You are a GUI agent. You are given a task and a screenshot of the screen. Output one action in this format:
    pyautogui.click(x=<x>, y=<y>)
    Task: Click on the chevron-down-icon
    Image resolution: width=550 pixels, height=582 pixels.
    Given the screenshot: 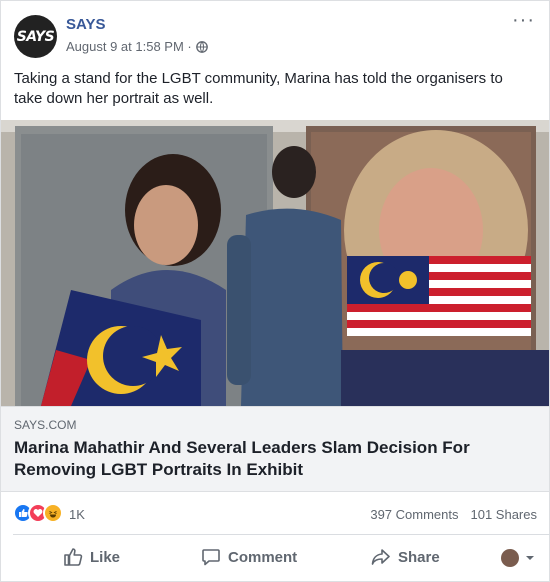 What is the action you would take?
    pyautogui.click(x=530, y=558)
    